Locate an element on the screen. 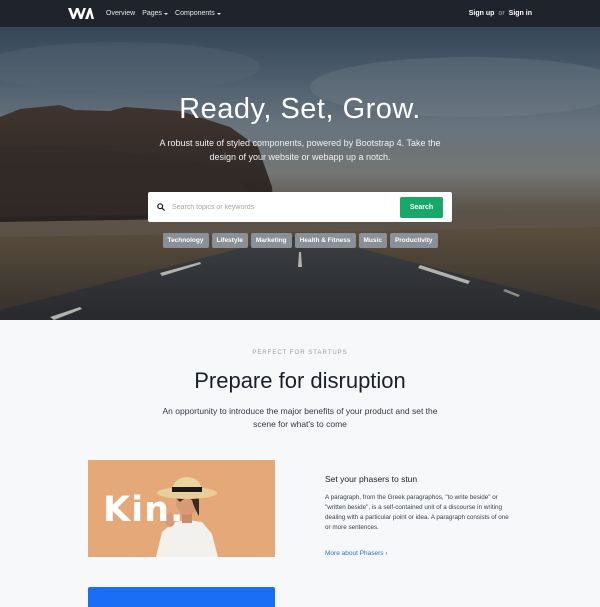 The height and width of the screenshot is (607, 600). feature-image: Kin. is located at coordinates (181, 508).